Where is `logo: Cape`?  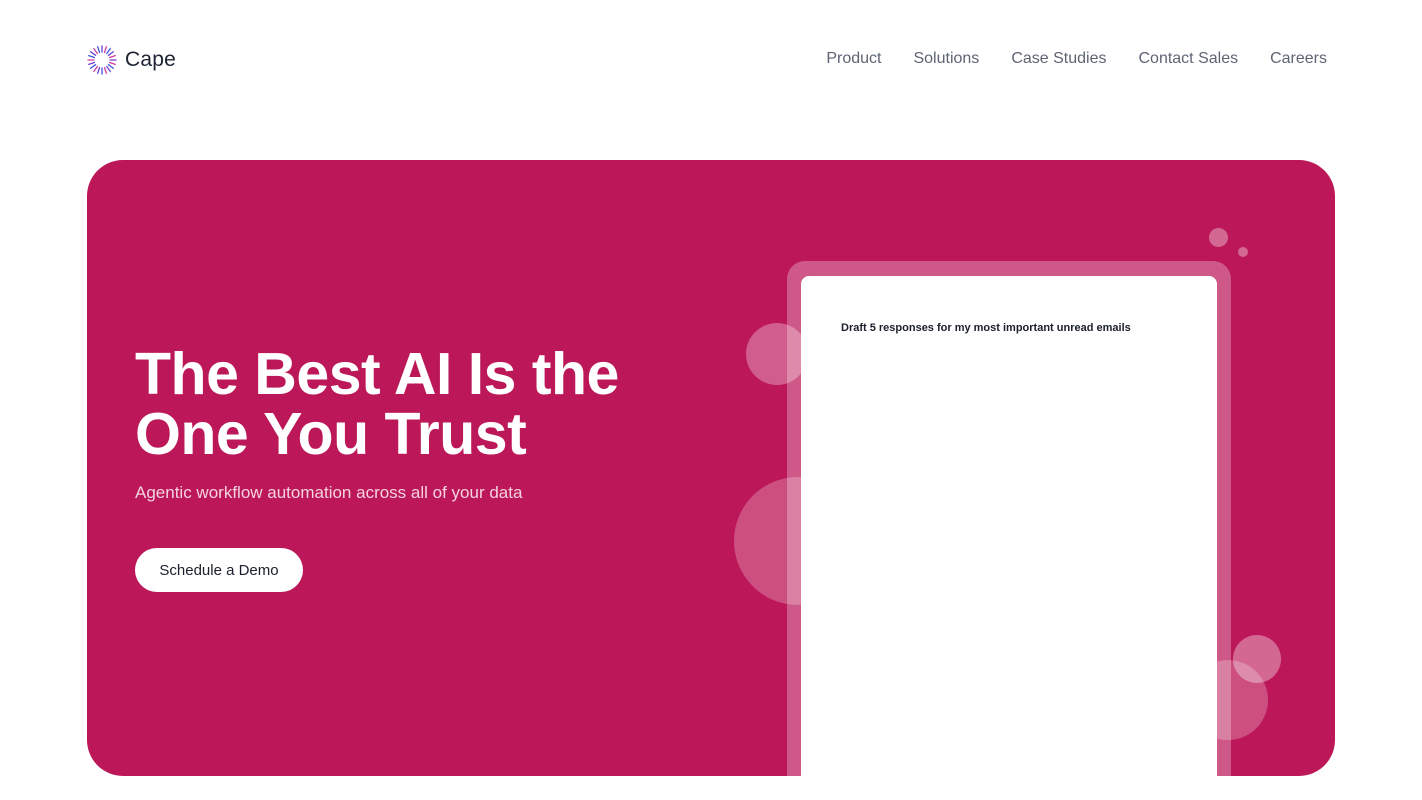 logo: Cape is located at coordinates (131, 60).